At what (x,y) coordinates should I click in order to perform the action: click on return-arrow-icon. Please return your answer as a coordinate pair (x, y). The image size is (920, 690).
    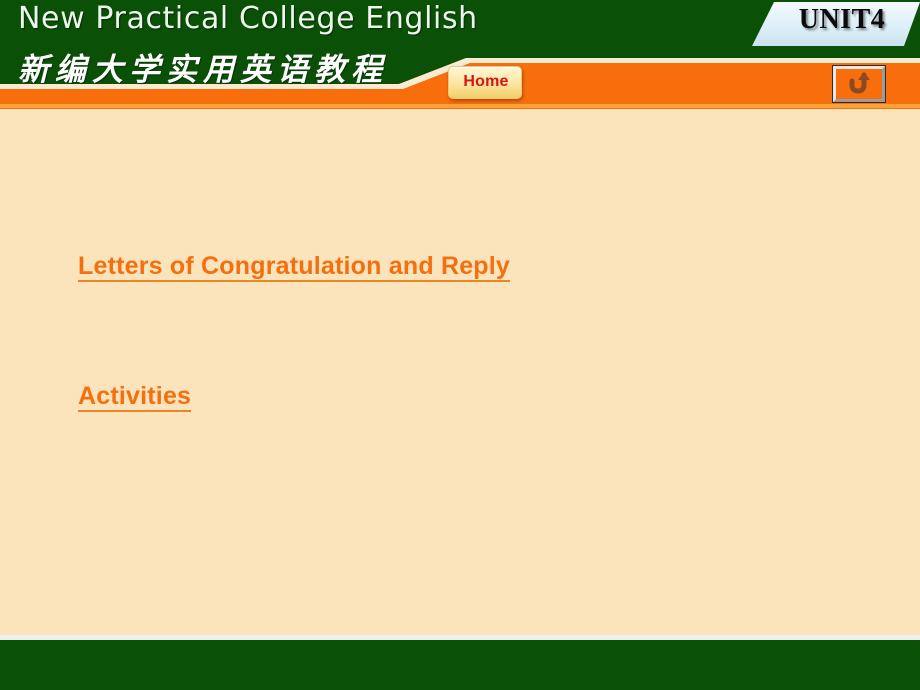
    Looking at the image, I should click on (859, 83).